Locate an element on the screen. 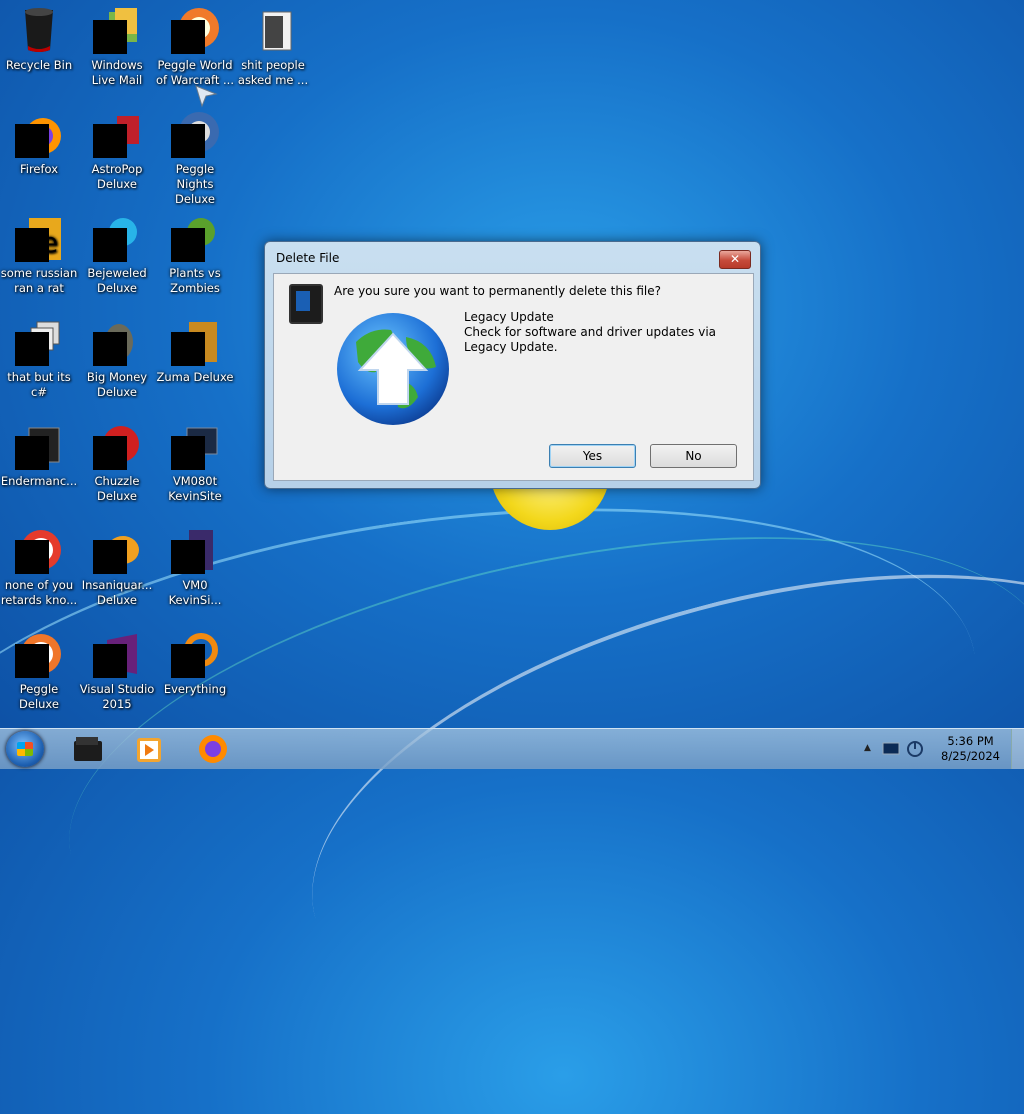  desktop-icon-peggle-nights: Peggle Nights Deluxe is located at coordinates (195, 157).